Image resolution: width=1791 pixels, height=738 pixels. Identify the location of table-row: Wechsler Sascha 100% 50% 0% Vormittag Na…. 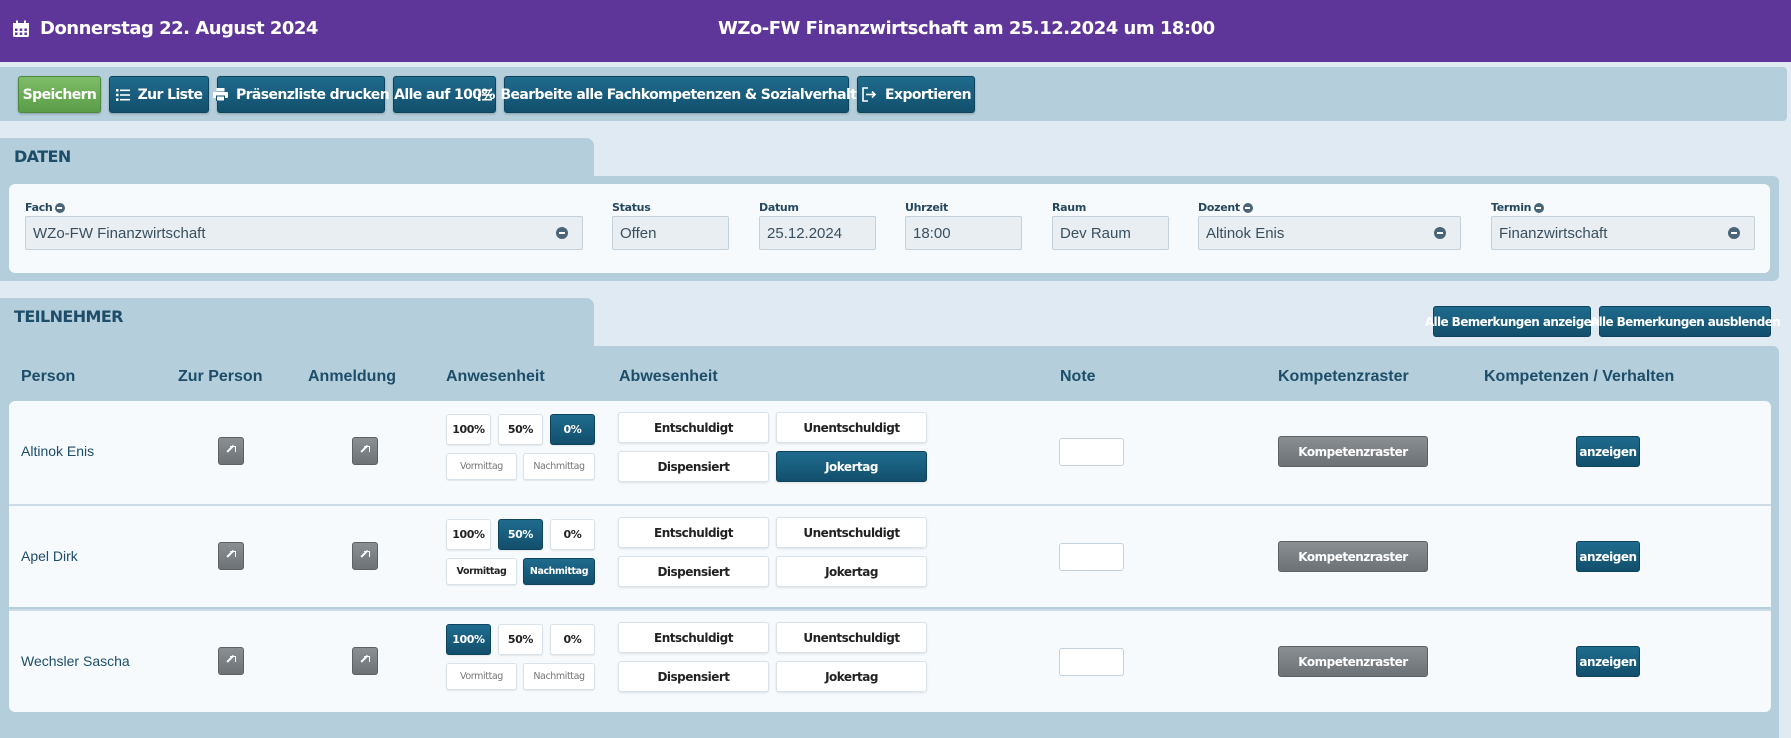
(890, 660).